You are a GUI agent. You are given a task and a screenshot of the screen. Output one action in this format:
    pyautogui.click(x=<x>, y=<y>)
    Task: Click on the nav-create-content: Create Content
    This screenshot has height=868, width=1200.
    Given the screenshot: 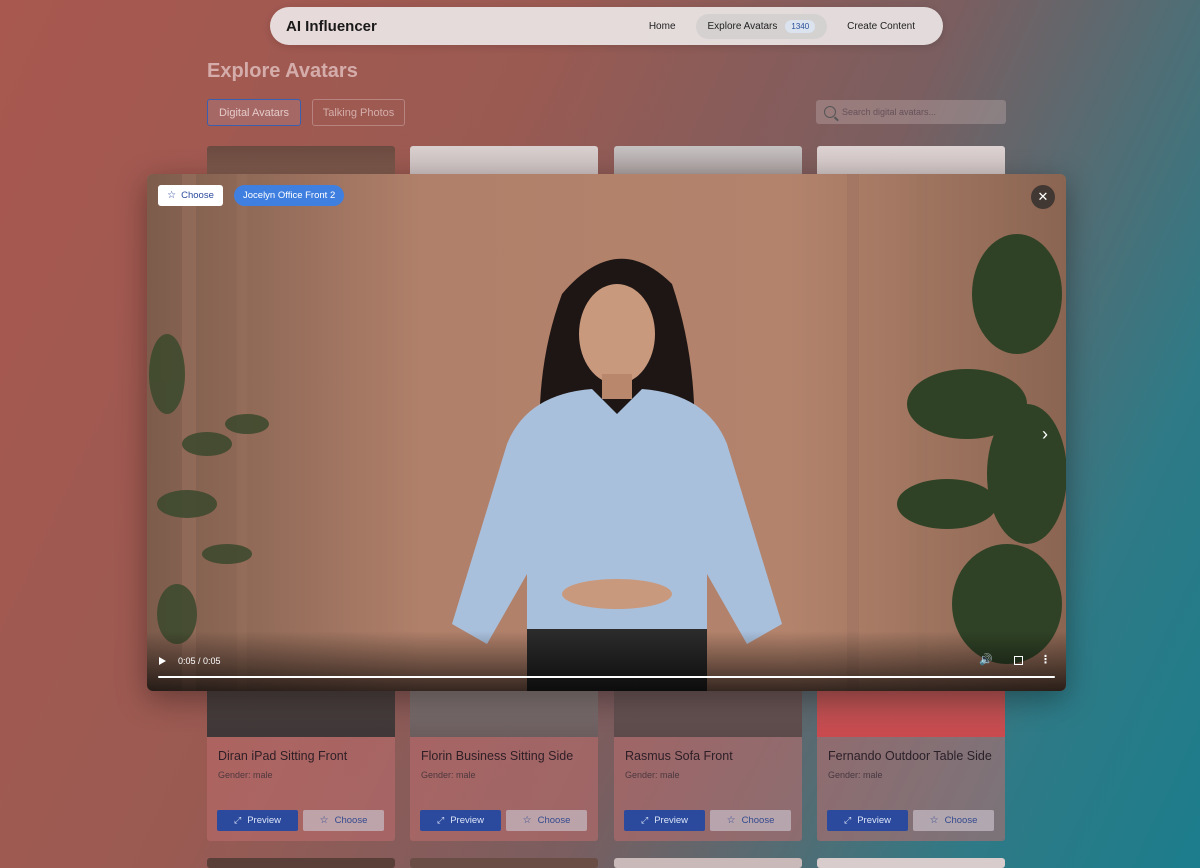 What is the action you would take?
    pyautogui.click(x=881, y=26)
    